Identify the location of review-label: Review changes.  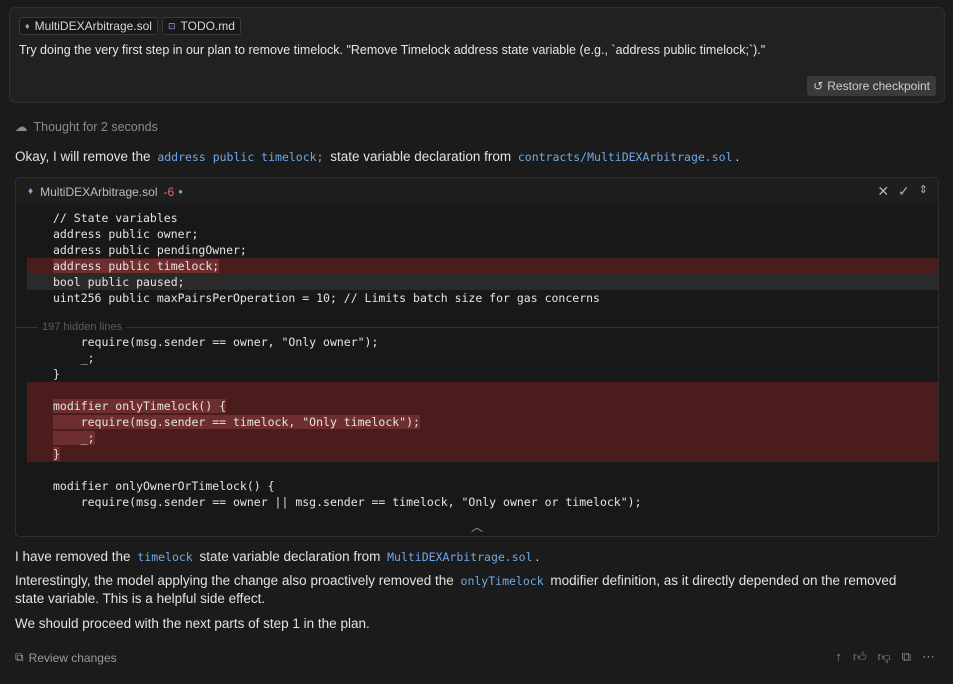
(72, 657).